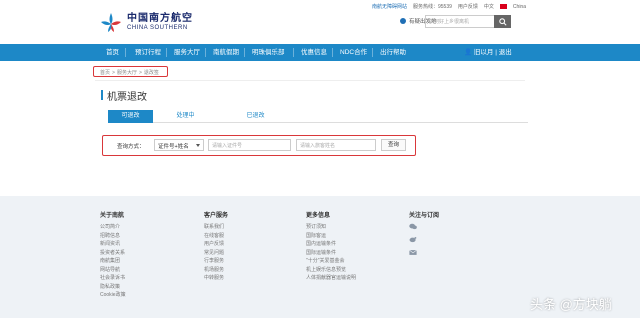  I want to click on nav-booking: 预订行程, so click(148, 52).